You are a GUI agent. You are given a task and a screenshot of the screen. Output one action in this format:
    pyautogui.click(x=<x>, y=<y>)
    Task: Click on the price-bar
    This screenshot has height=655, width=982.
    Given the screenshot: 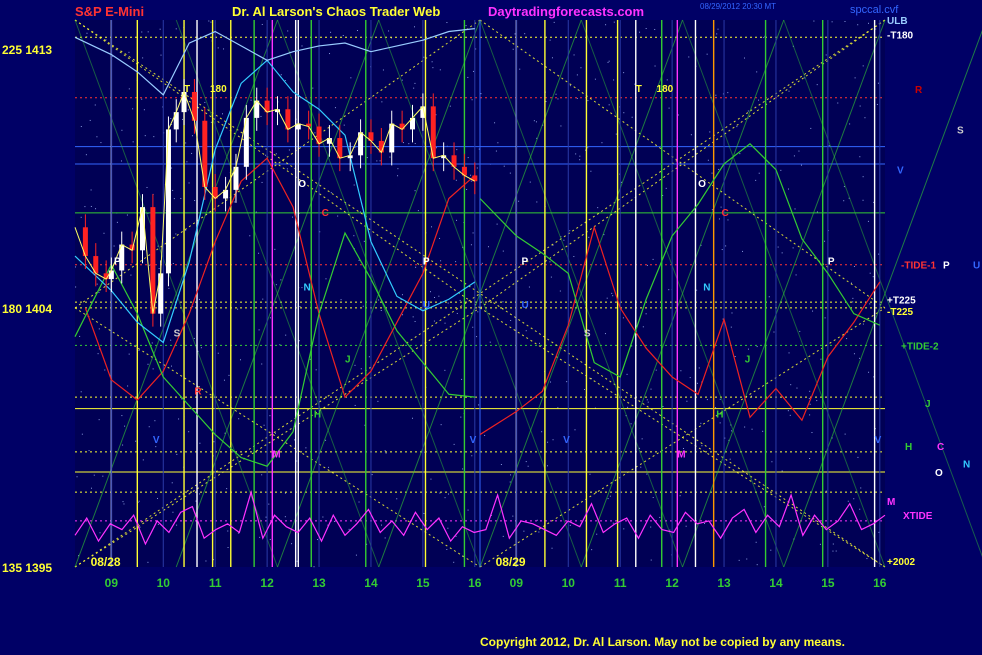 What is the action you would take?
    pyautogui.click(x=168, y=201)
    